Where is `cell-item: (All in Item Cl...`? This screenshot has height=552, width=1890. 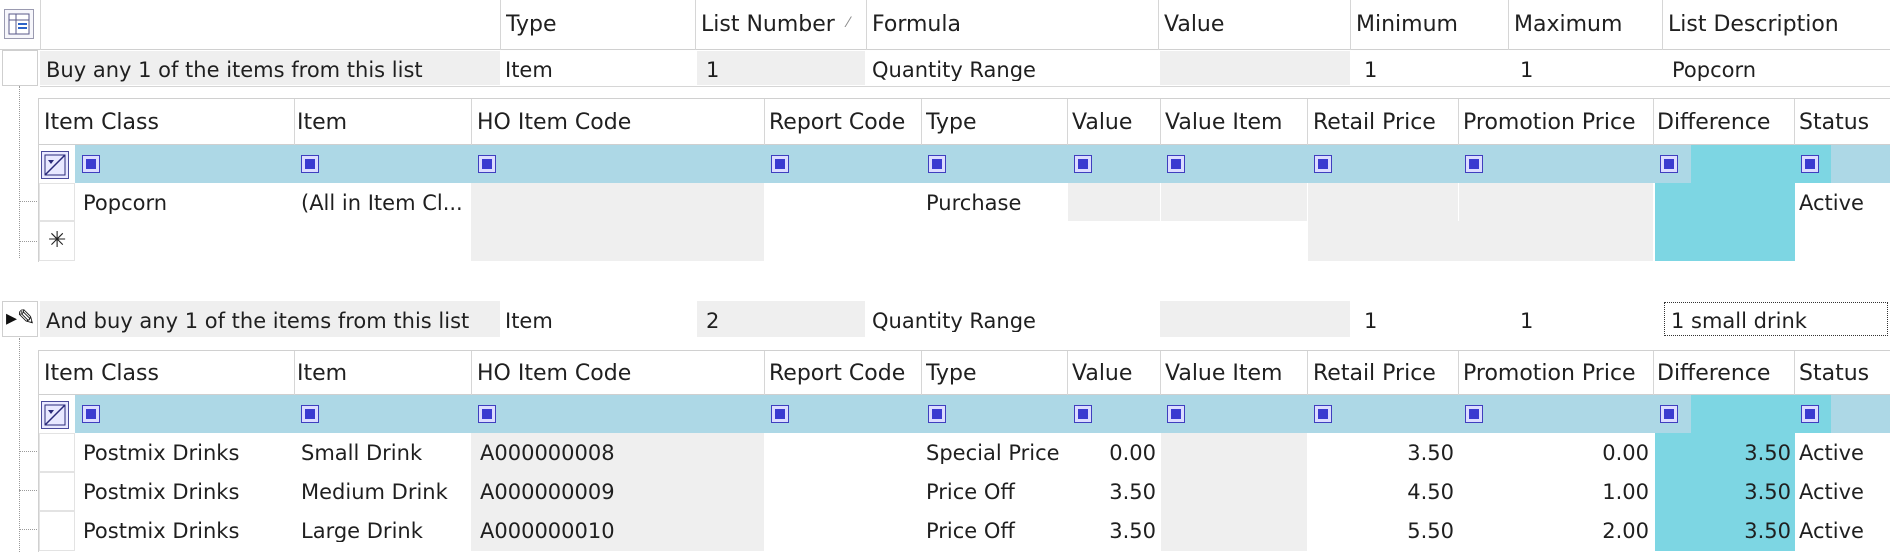 cell-item: (All in Item Cl... is located at coordinates (385, 203).